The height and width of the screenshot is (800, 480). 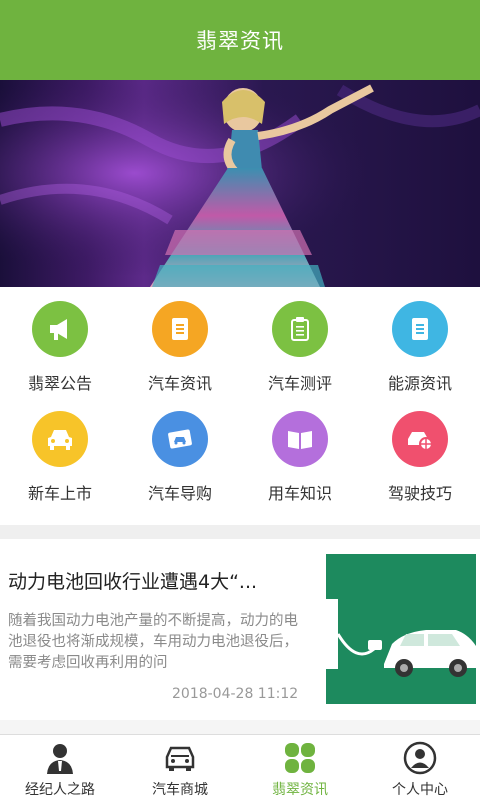 What do you see at coordinates (420, 439) in the screenshot?
I see `car-wheel-icon` at bounding box center [420, 439].